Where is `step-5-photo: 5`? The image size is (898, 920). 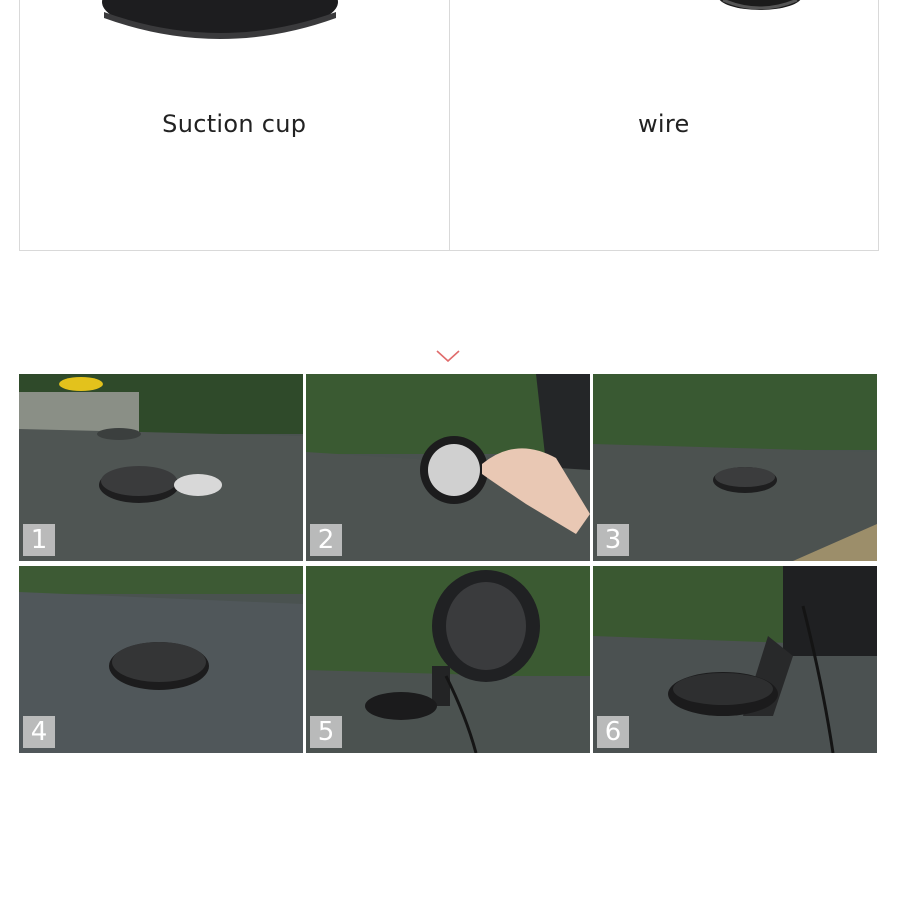
step-5-photo: 5 is located at coordinates (448, 659).